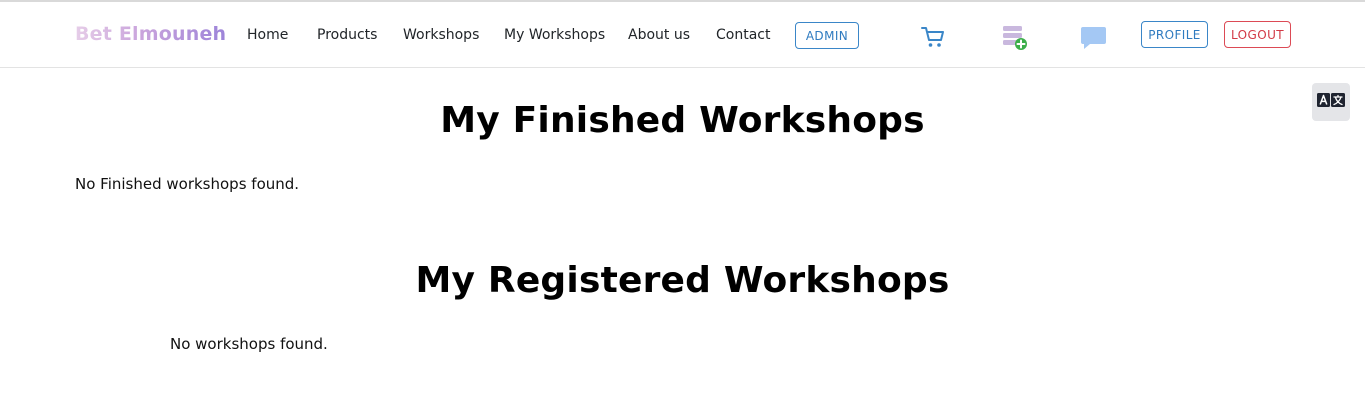 The image size is (1365, 408). I want to click on nav-link-home: Home, so click(267, 35).